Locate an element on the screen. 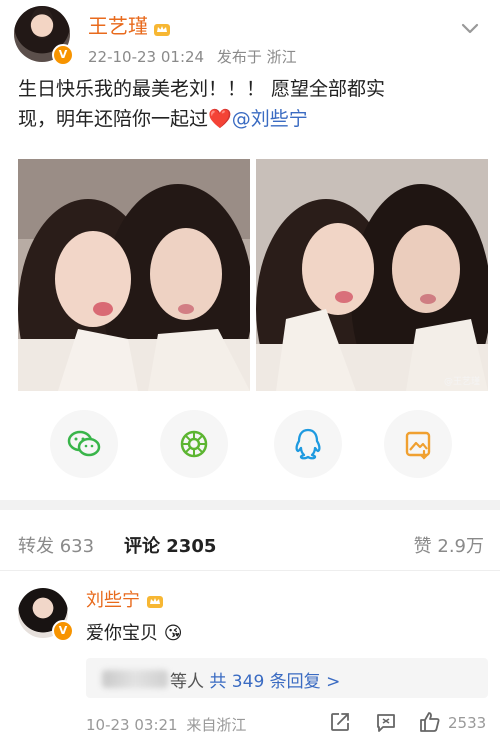 The height and width of the screenshot is (746, 500). tab-repost: 转发 633 is located at coordinates (56, 545).